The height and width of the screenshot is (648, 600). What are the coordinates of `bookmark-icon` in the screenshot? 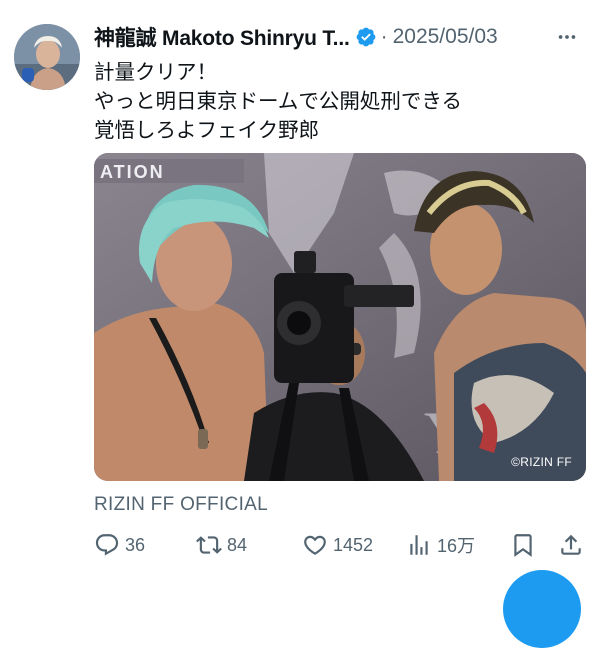 It's located at (523, 545).